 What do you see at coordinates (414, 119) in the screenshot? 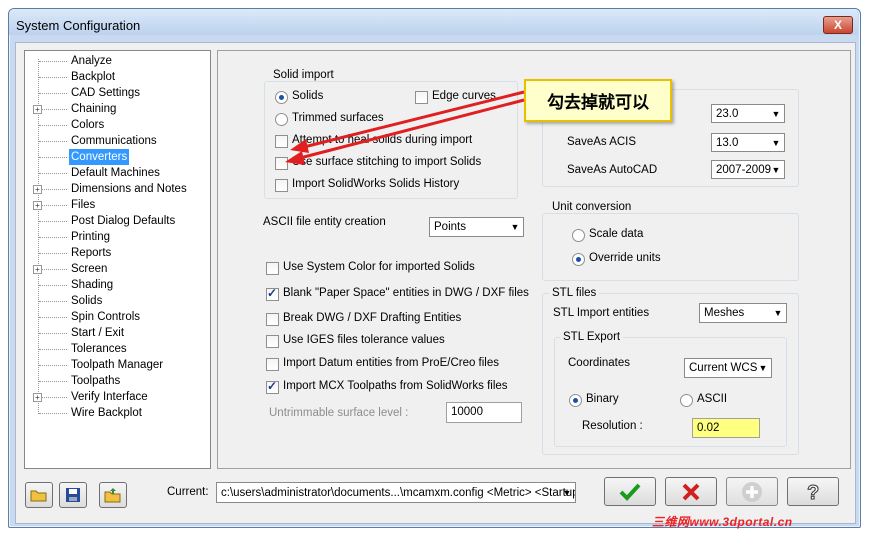
I see `arrow-line-heal` at bounding box center [414, 119].